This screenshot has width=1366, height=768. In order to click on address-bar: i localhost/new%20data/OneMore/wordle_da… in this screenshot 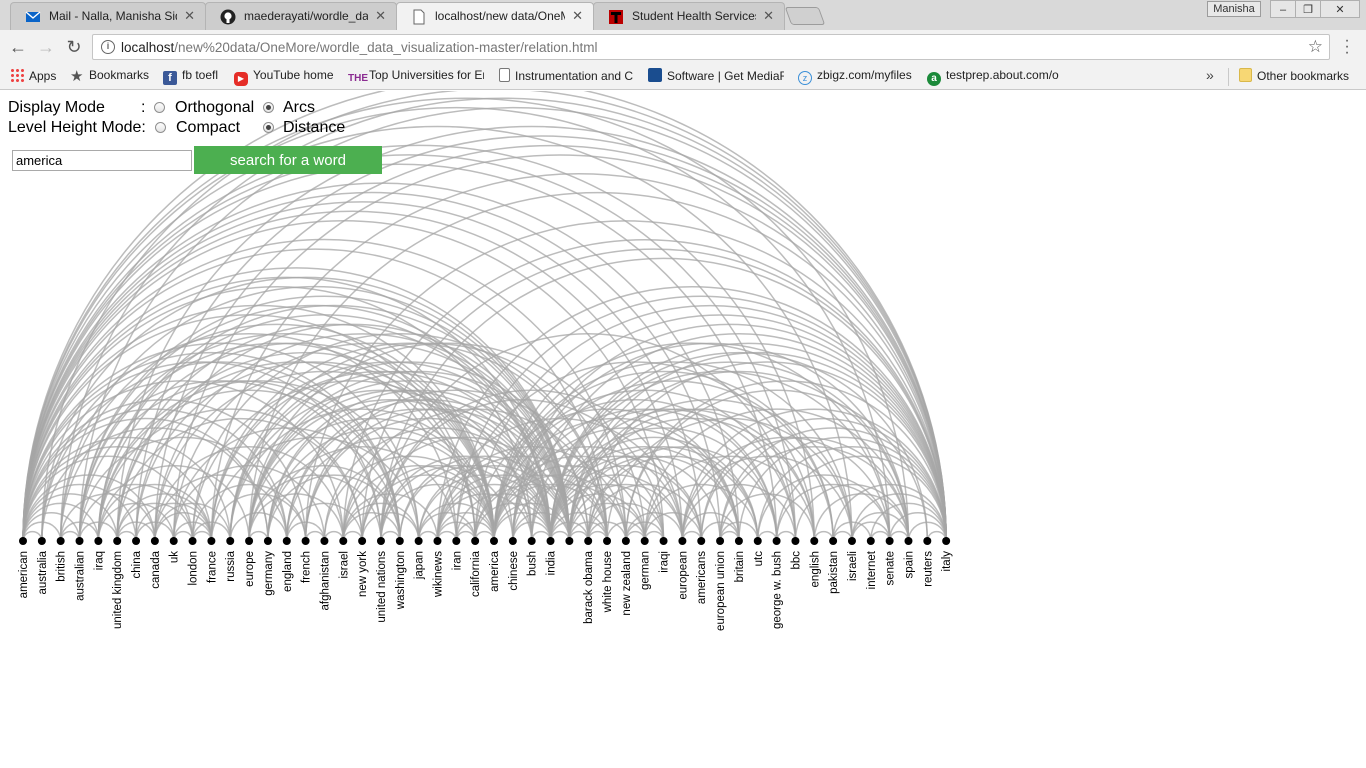, I will do `click(711, 47)`.